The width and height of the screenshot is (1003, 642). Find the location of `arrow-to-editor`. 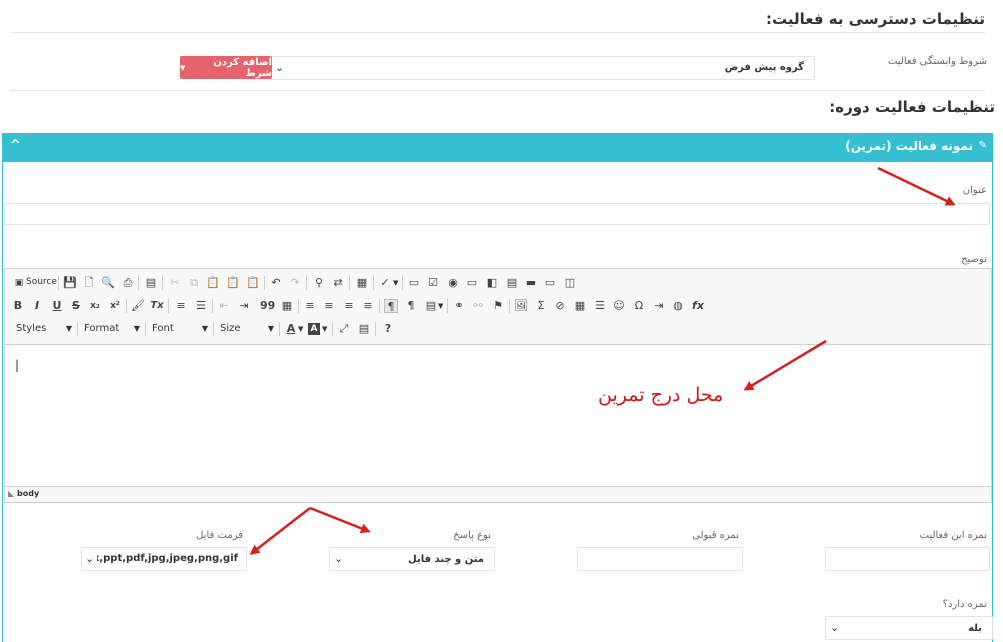

arrow-to-editor is located at coordinates (785, 365).